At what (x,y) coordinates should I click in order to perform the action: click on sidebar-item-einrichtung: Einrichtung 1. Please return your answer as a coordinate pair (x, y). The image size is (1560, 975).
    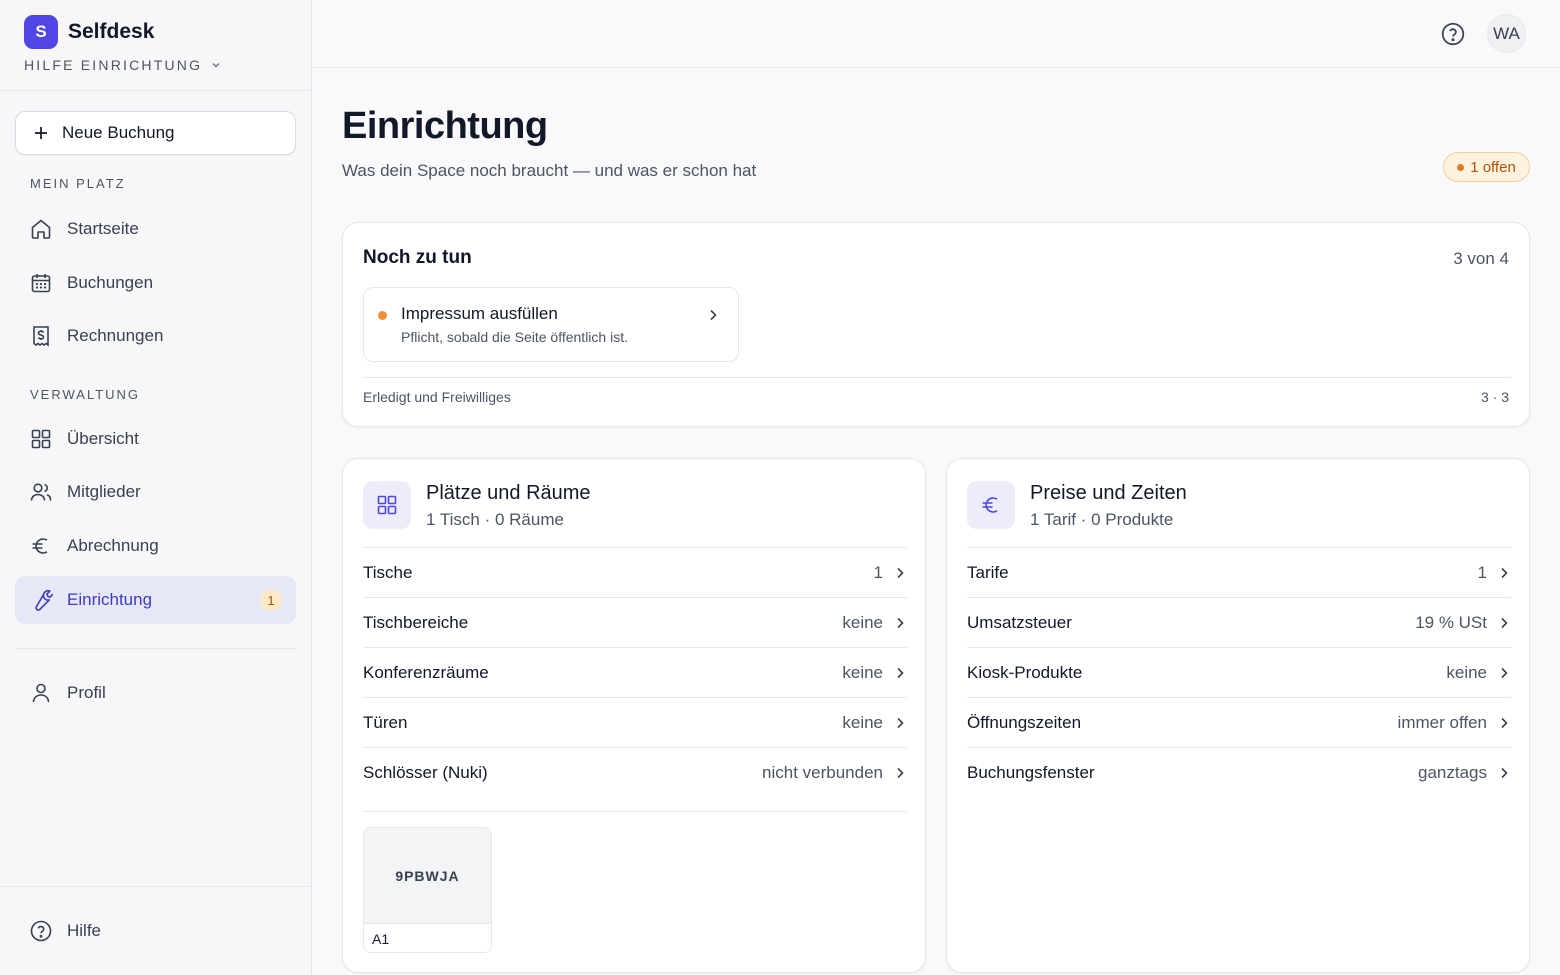
    Looking at the image, I should click on (155, 600).